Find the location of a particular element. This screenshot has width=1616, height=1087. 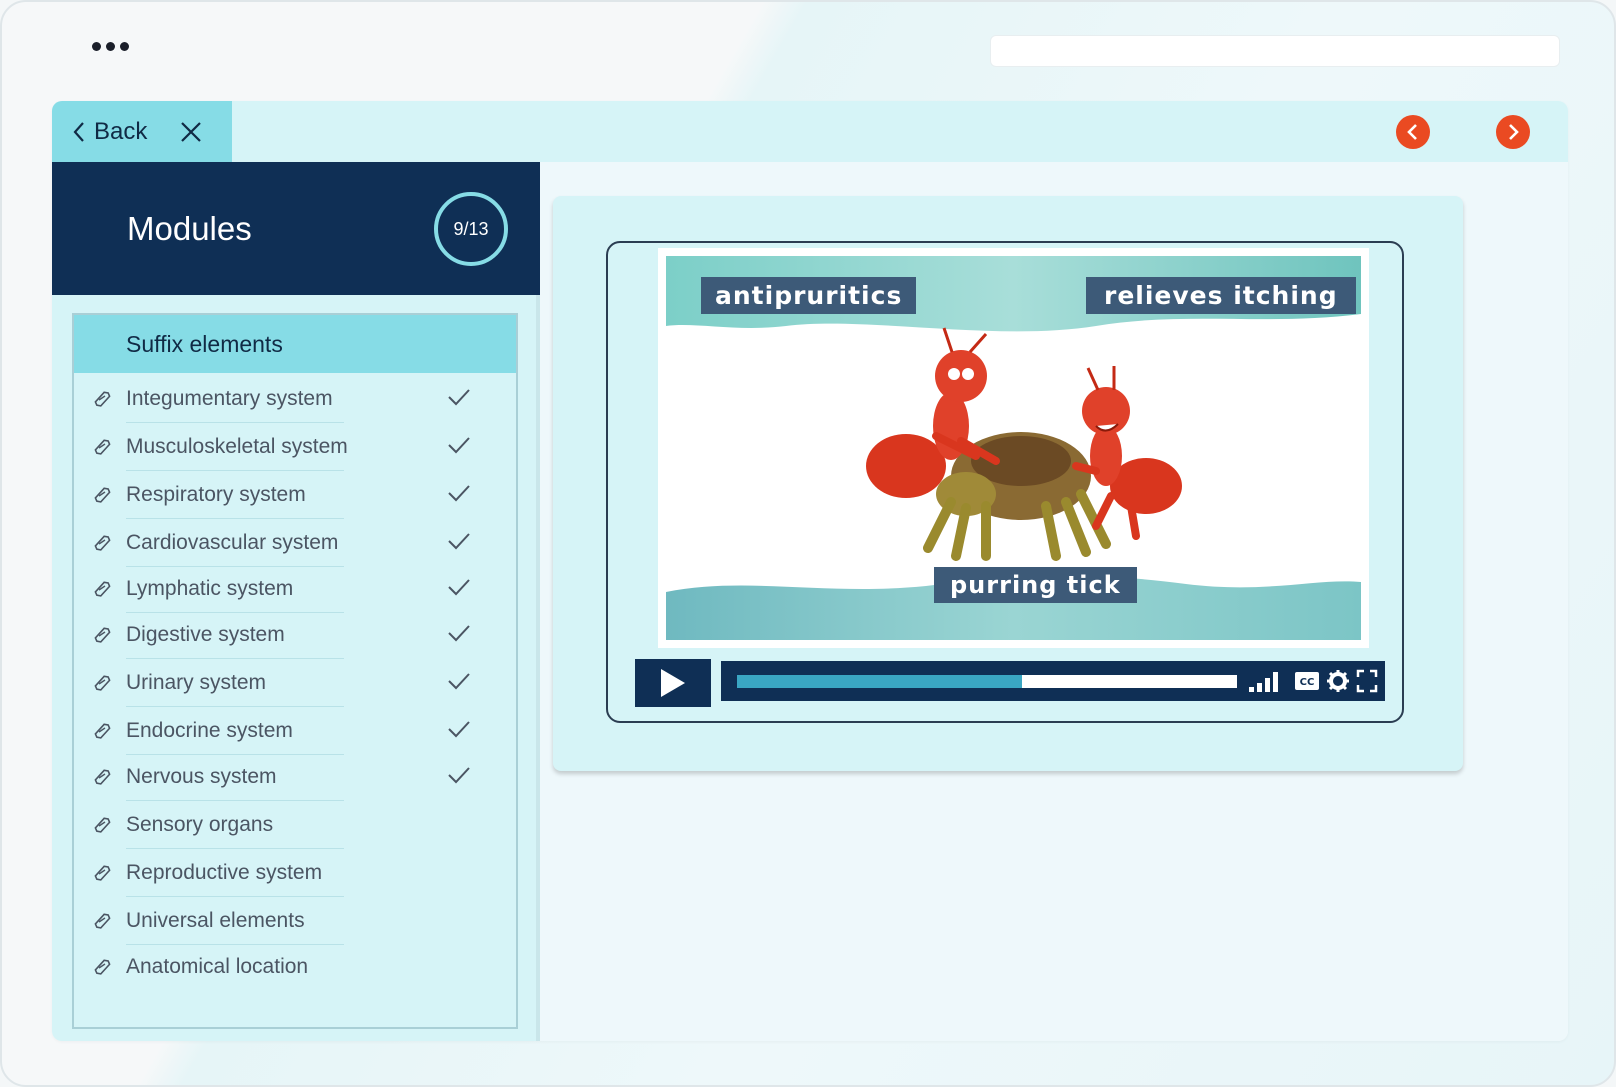

caption-left: antipruritics is located at coordinates (809, 295).